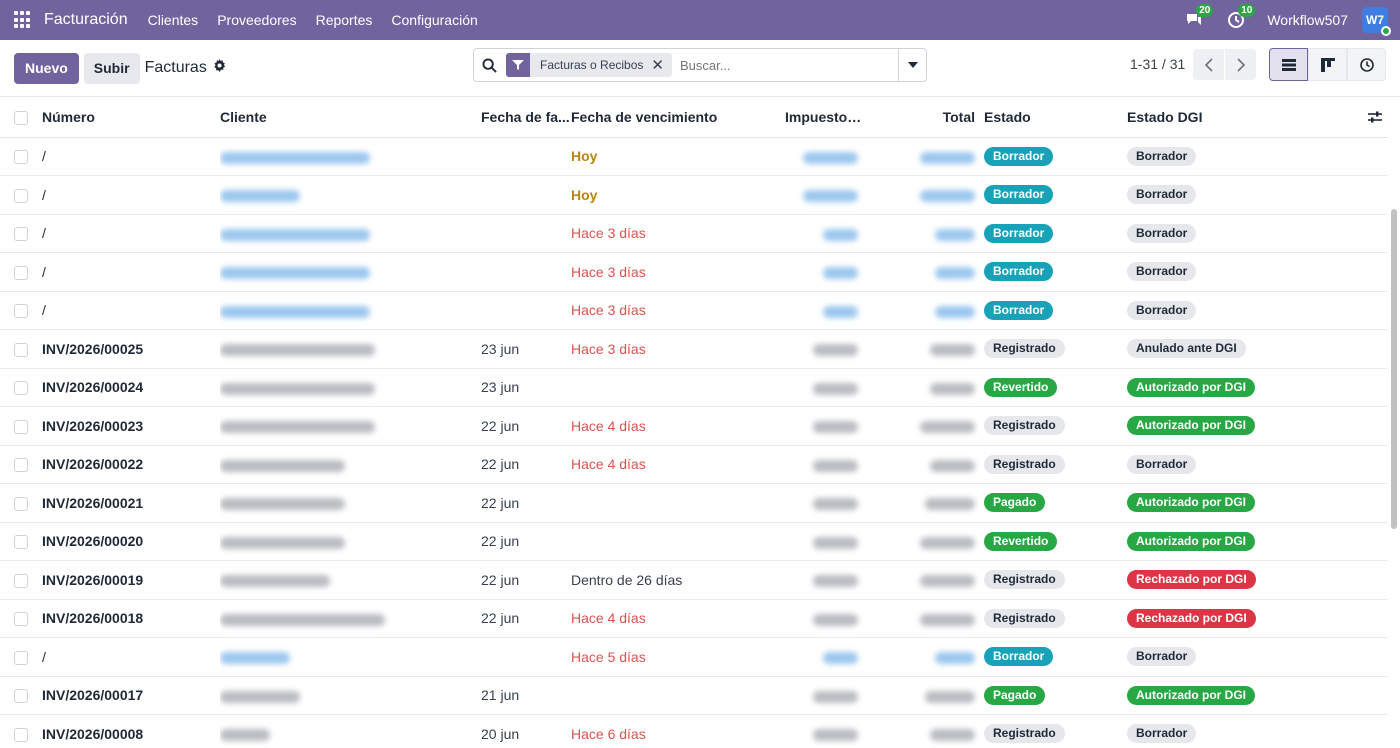 Image resolution: width=1400 pixels, height=748 pixels. I want to click on search-options-toggle, so click(912, 65).